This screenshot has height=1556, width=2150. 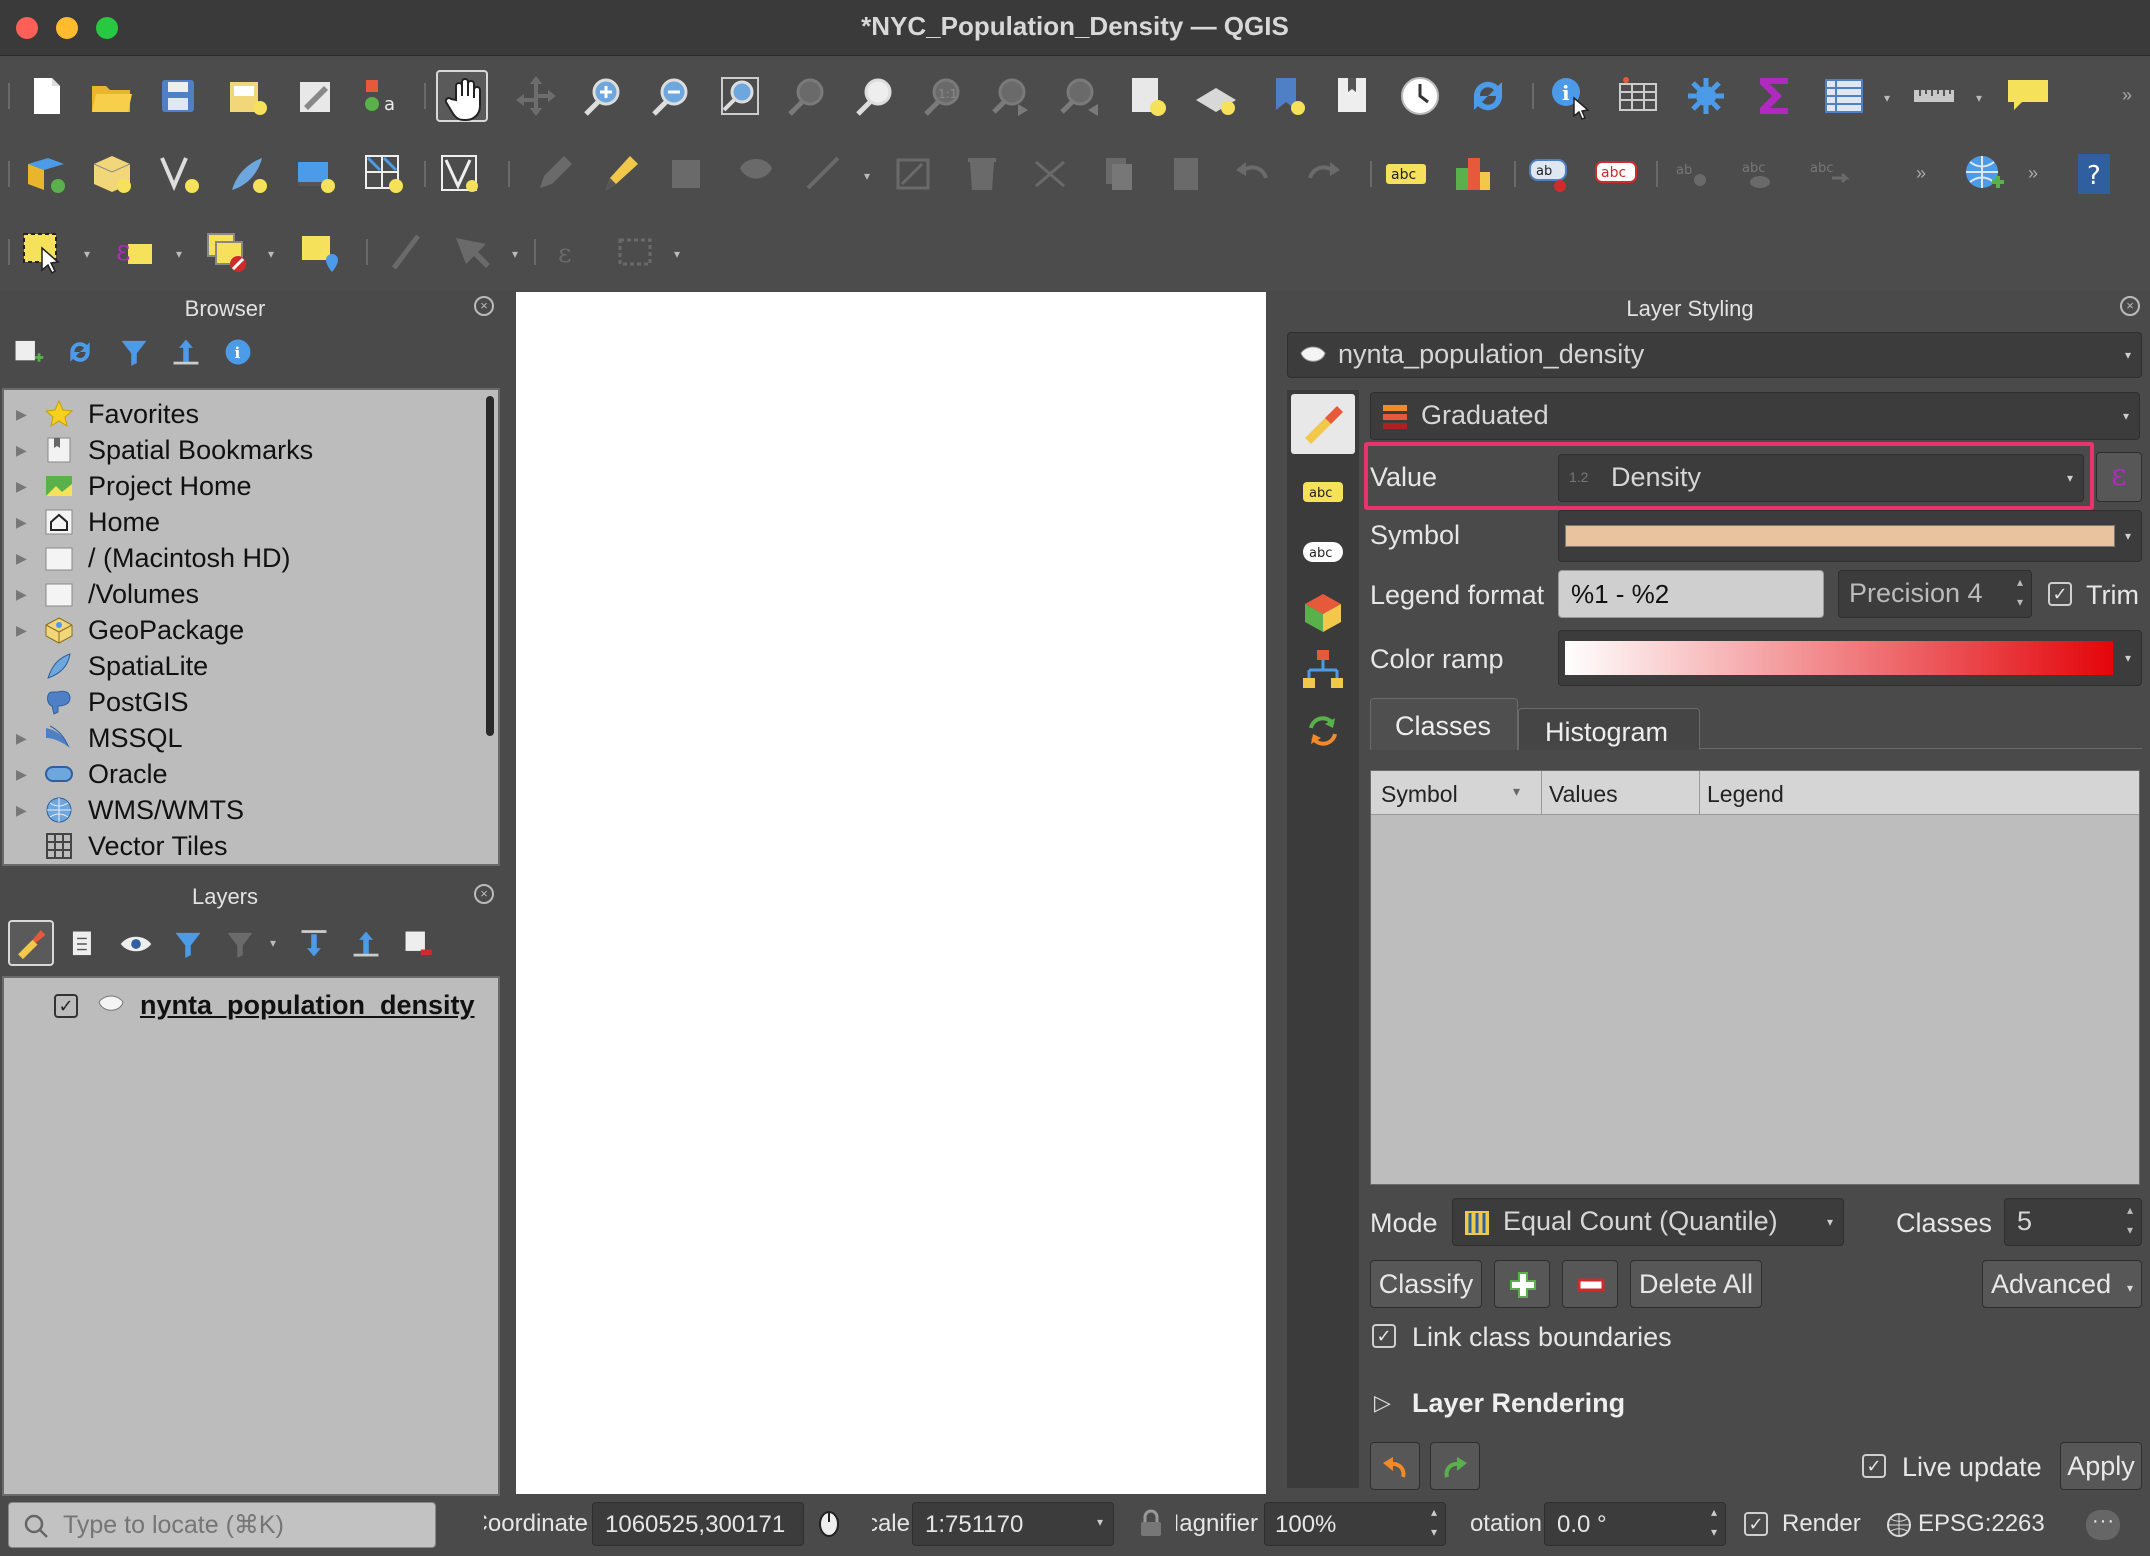 What do you see at coordinates (244, 666) in the screenshot?
I see `browser-item-spatialite: ▶ SpatiaLite` at bounding box center [244, 666].